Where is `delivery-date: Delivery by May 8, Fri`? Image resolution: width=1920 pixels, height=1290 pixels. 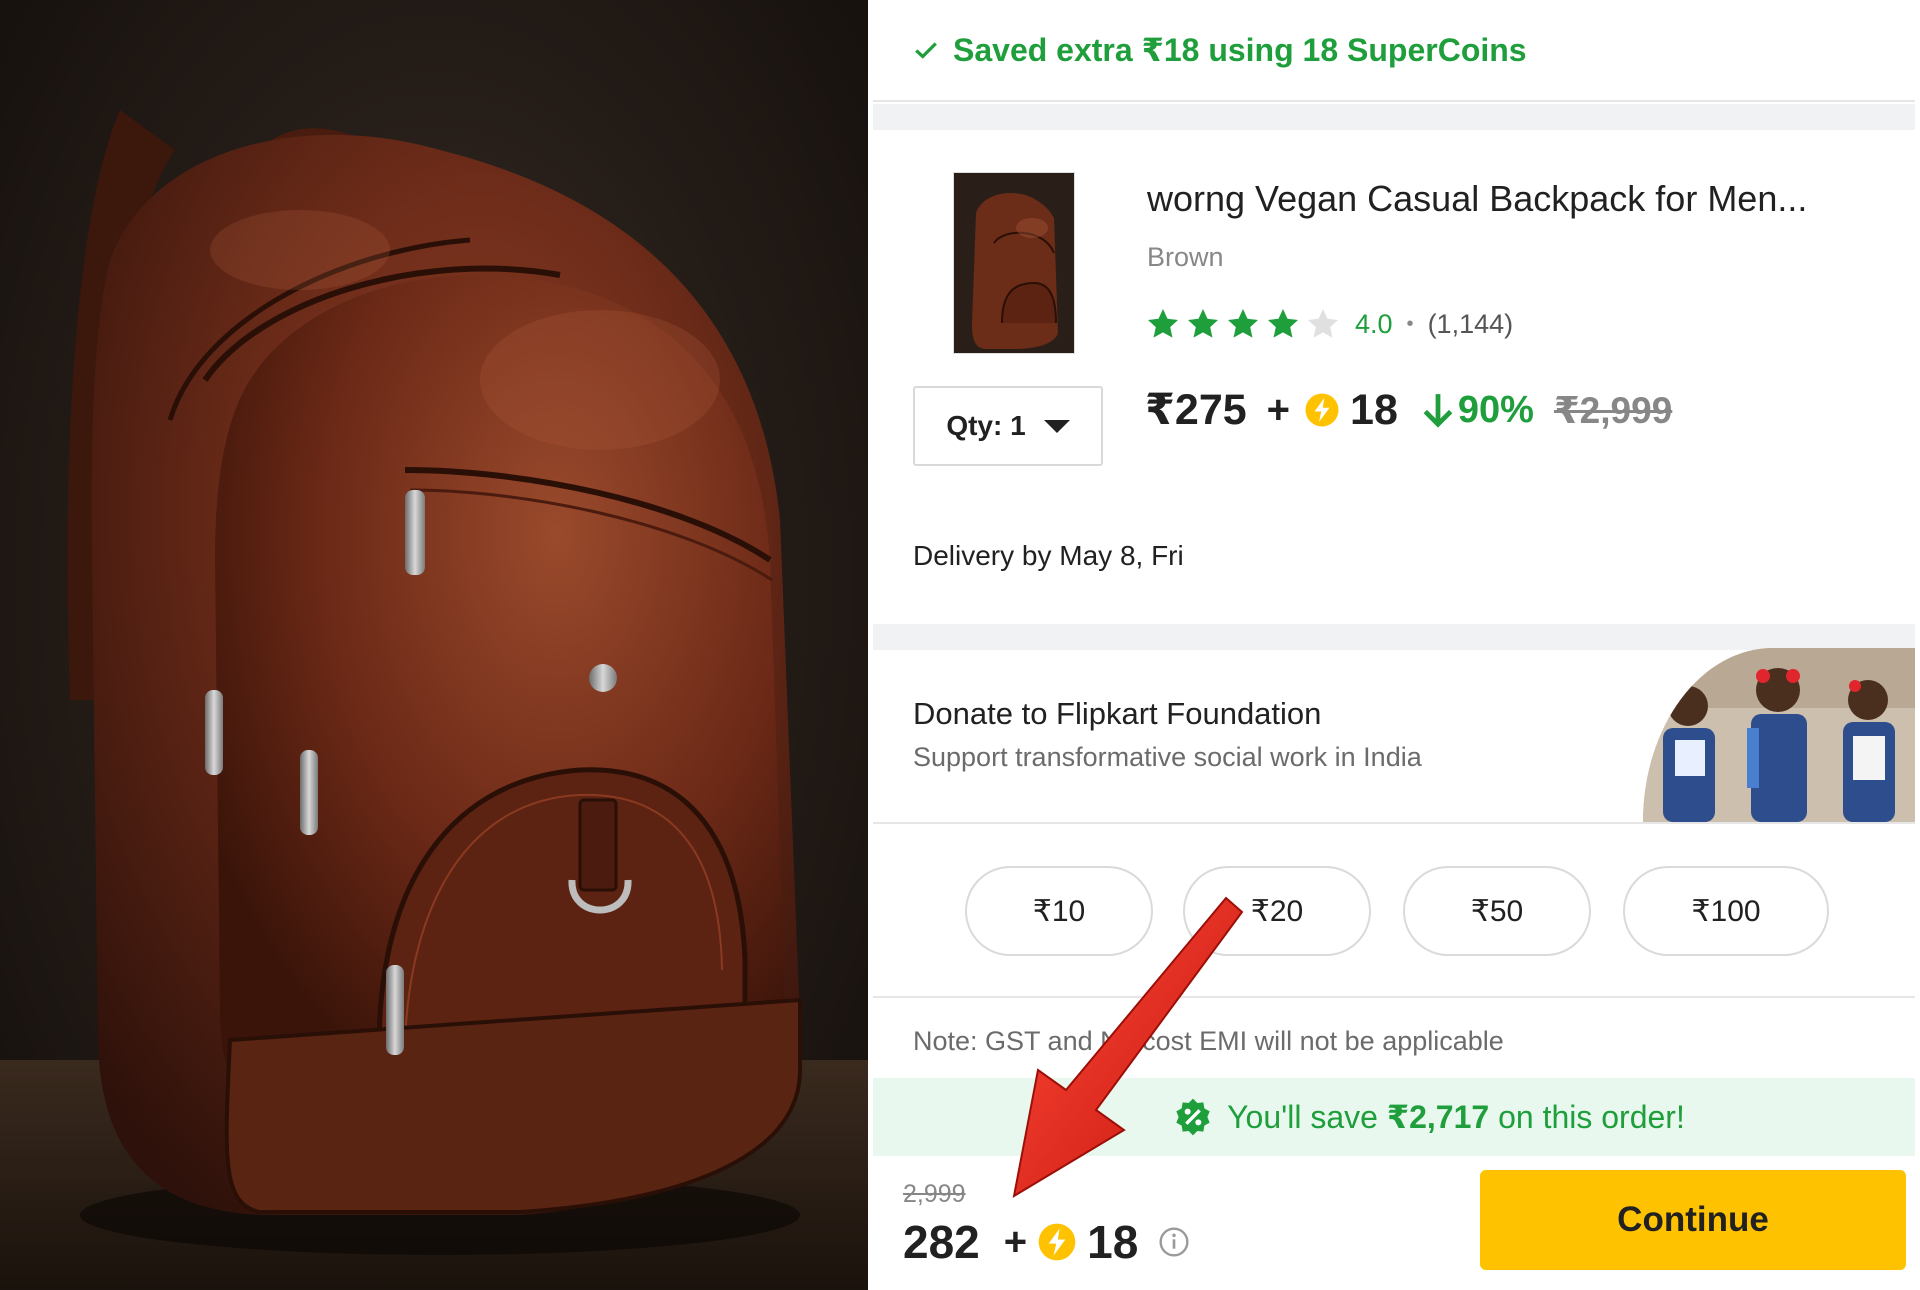 delivery-date: Delivery by May 8, Fri is located at coordinates (1048, 555).